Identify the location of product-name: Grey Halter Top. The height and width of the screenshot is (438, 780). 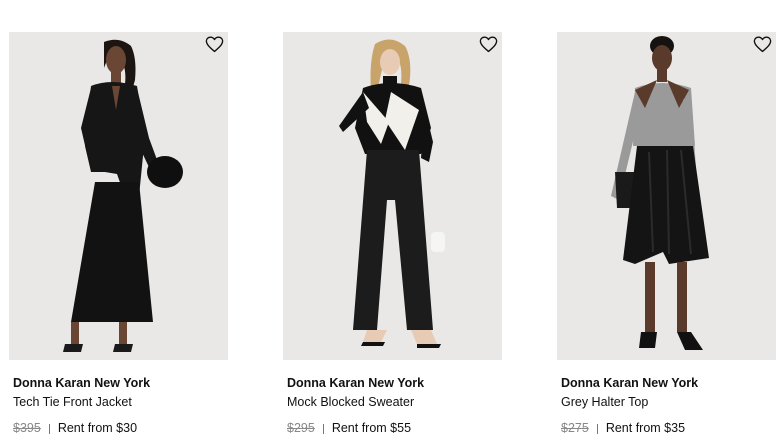
(668, 402).